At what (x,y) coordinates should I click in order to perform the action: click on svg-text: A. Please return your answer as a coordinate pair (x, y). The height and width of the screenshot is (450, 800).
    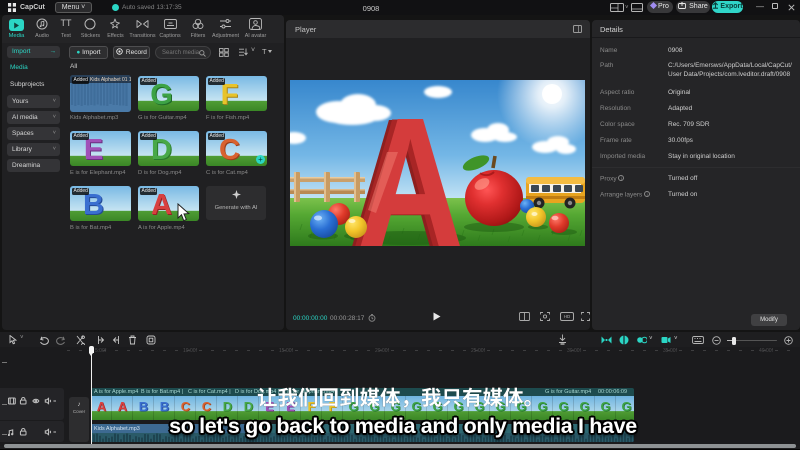
    Looking at the image, I should click on (410, 163).